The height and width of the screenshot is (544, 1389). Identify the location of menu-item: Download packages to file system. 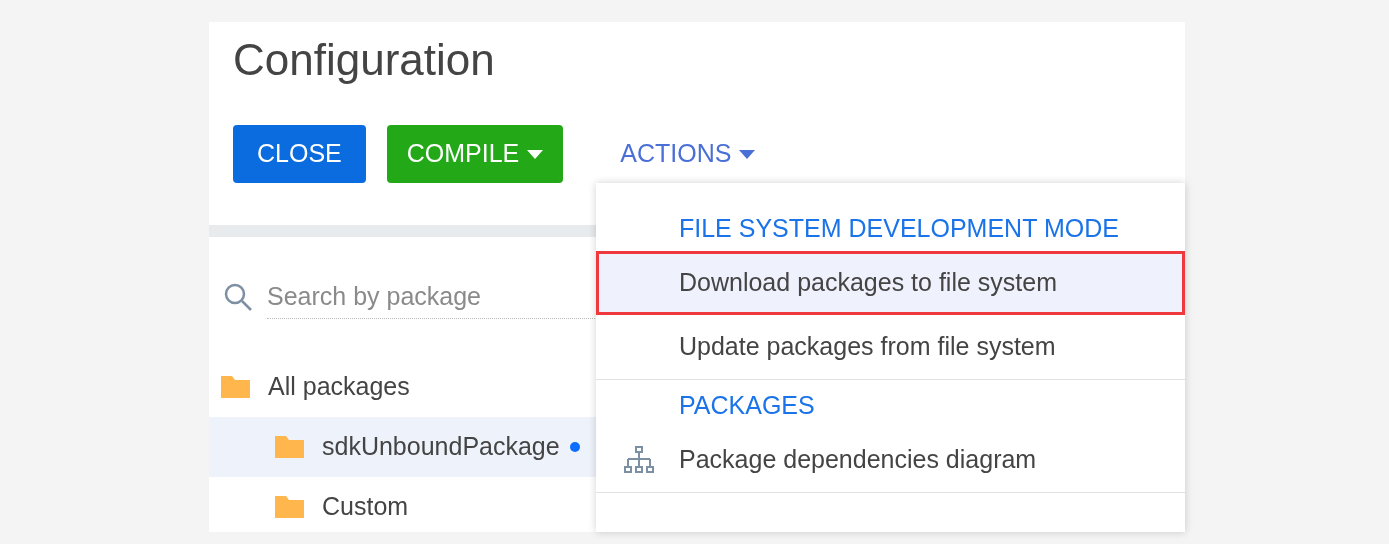
(890, 283).